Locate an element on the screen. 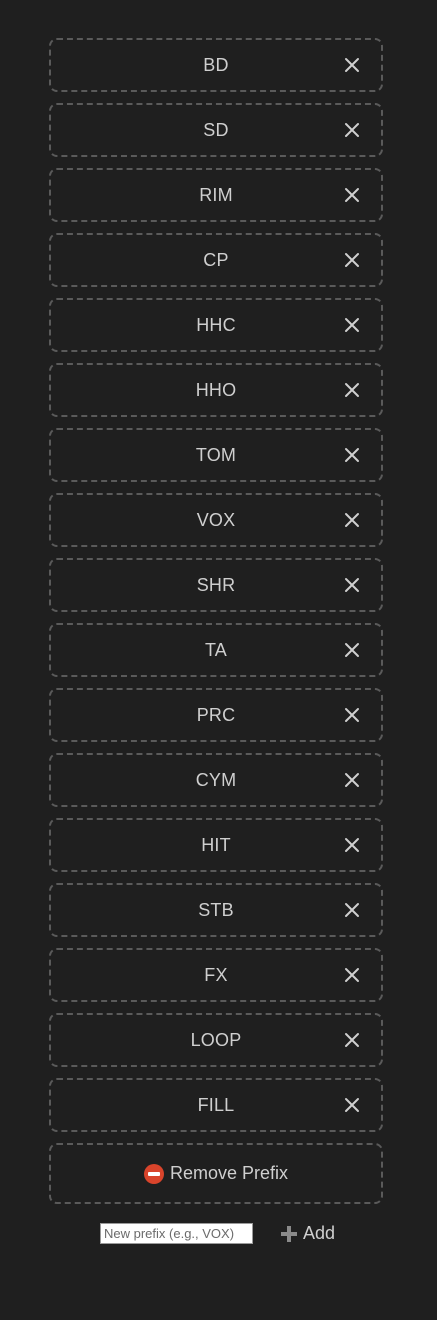 Image resolution: width=437 pixels, height=1320 pixels. prefix-item: HIT is located at coordinates (216, 845).